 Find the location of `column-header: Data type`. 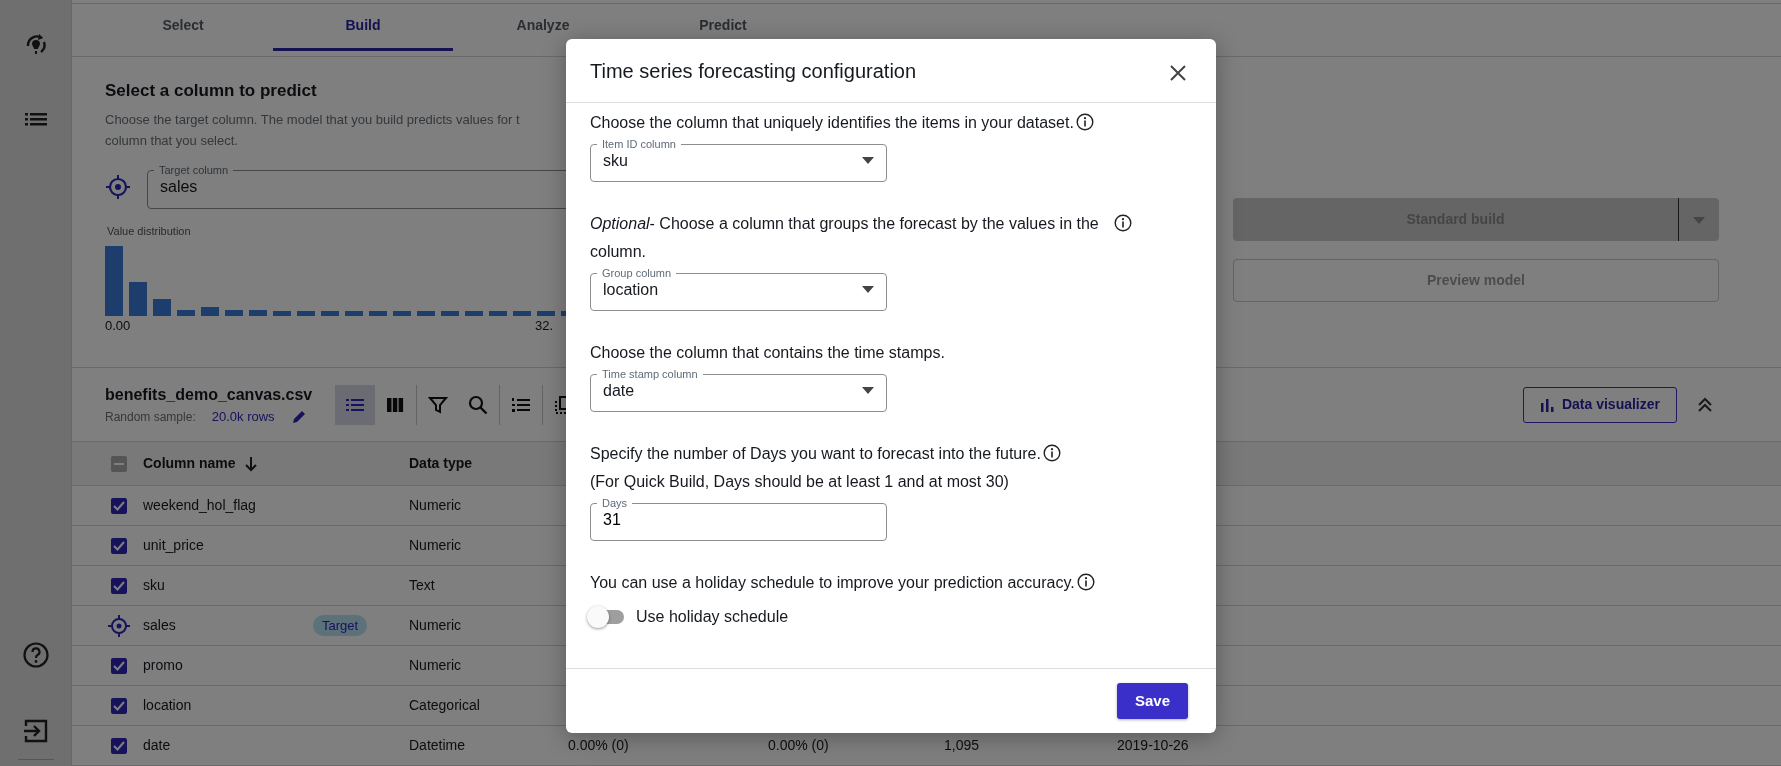

column-header: Data type is located at coordinates (488, 463).